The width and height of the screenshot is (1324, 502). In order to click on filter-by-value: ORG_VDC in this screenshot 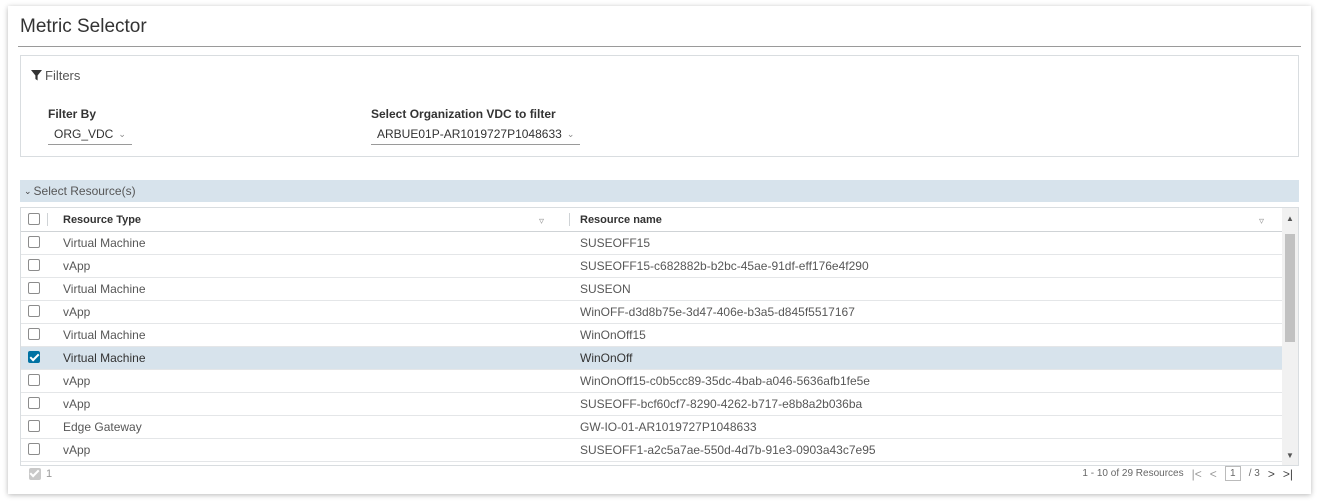, I will do `click(84, 134)`.